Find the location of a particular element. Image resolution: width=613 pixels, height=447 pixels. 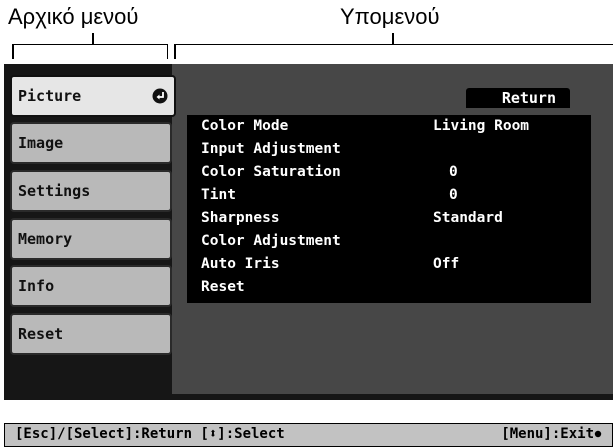

setting-row-reset: Reset is located at coordinates (389, 287).